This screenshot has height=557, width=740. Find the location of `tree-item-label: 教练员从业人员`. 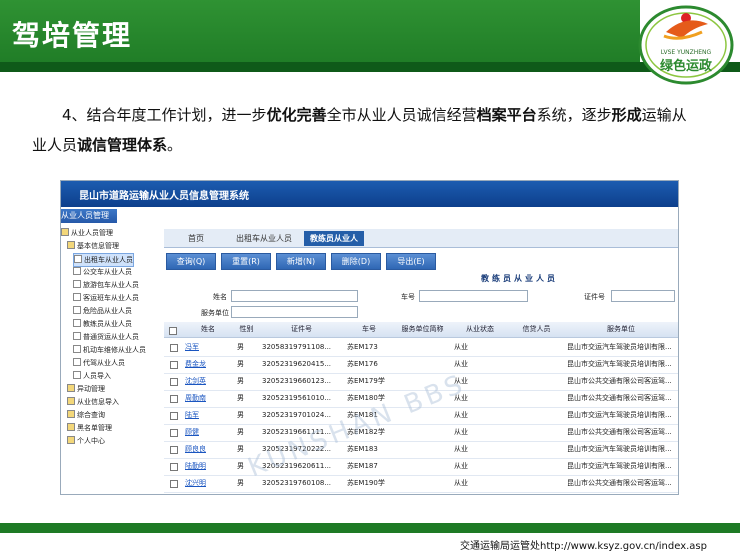

tree-item-label: 教练员从业人员 is located at coordinates (107, 324).